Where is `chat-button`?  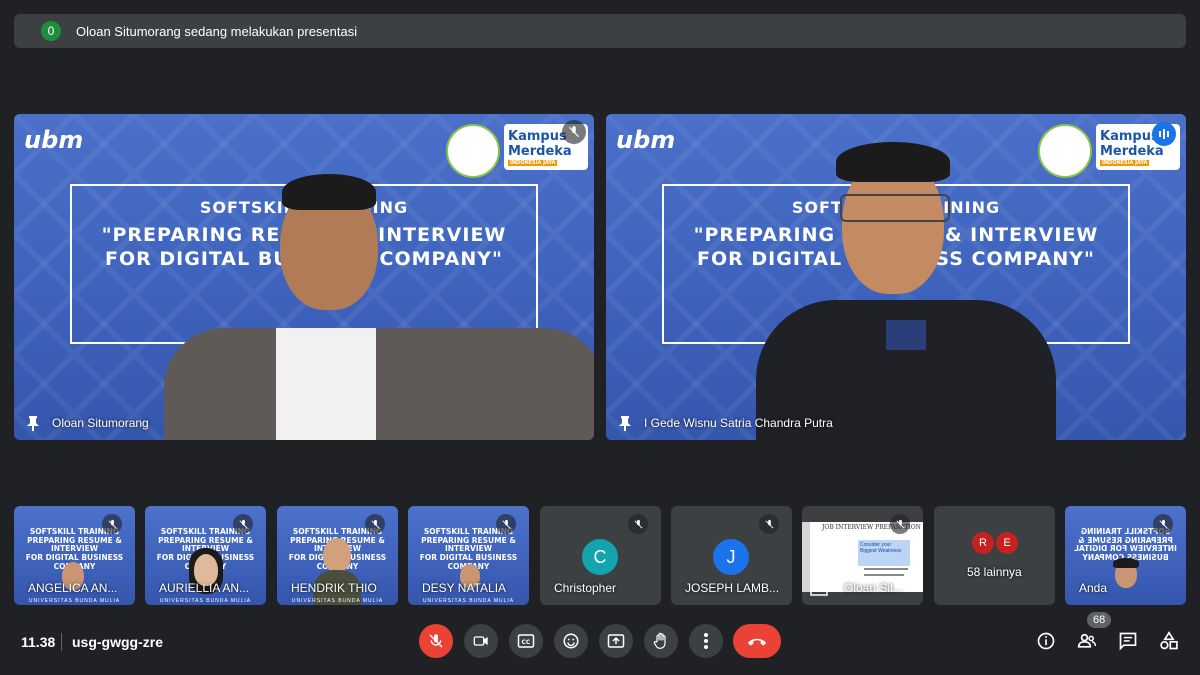
chat-button is located at coordinates (1128, 641).